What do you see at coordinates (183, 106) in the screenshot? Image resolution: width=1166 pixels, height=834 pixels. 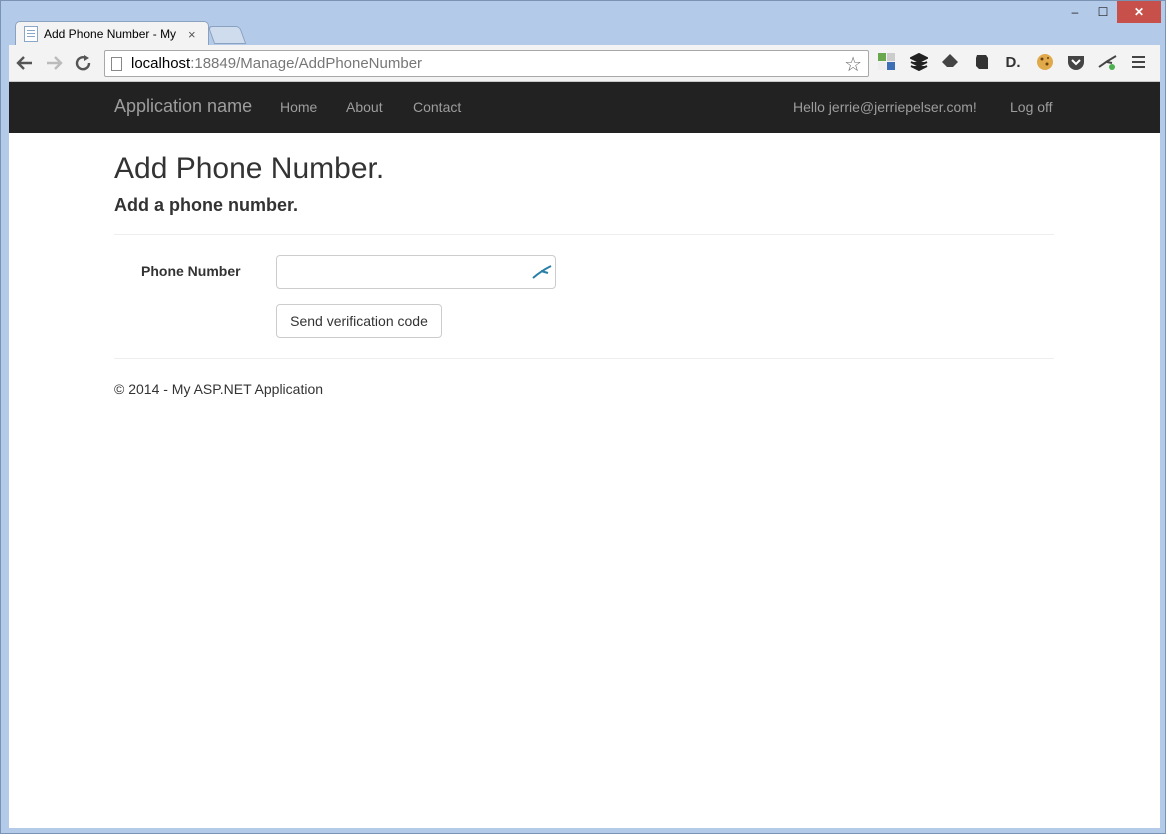 I see `brand-link: Application name` at bounding box center [183, 106].